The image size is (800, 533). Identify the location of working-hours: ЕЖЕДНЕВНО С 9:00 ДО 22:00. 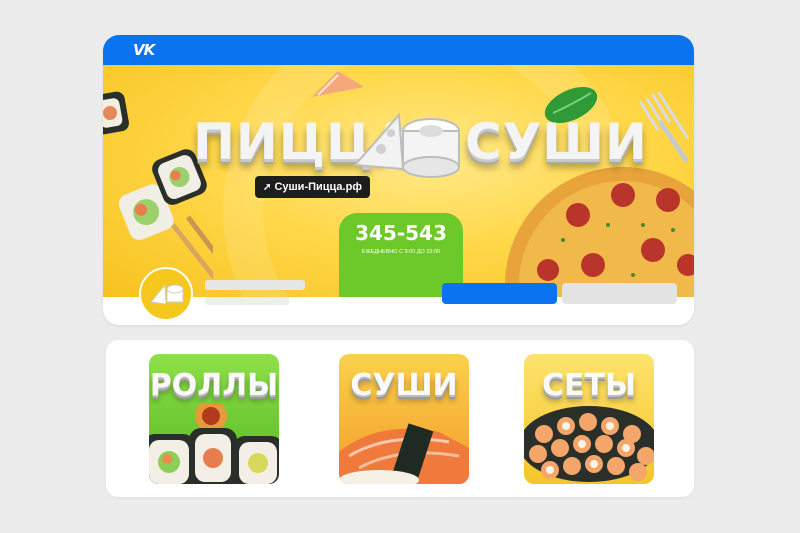
(401, 252).